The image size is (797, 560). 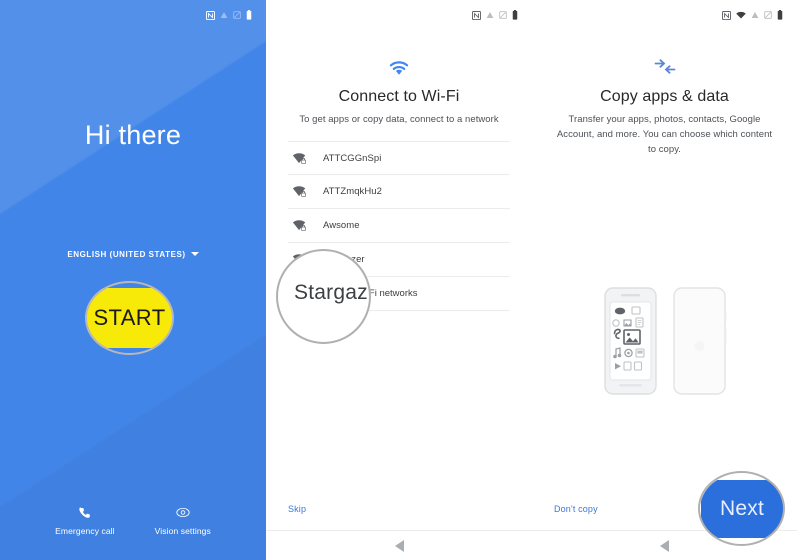 What do you see at coordinates (84, 512) in the screenshot?
I see `phone-icon` at bounding box center [84, 512].